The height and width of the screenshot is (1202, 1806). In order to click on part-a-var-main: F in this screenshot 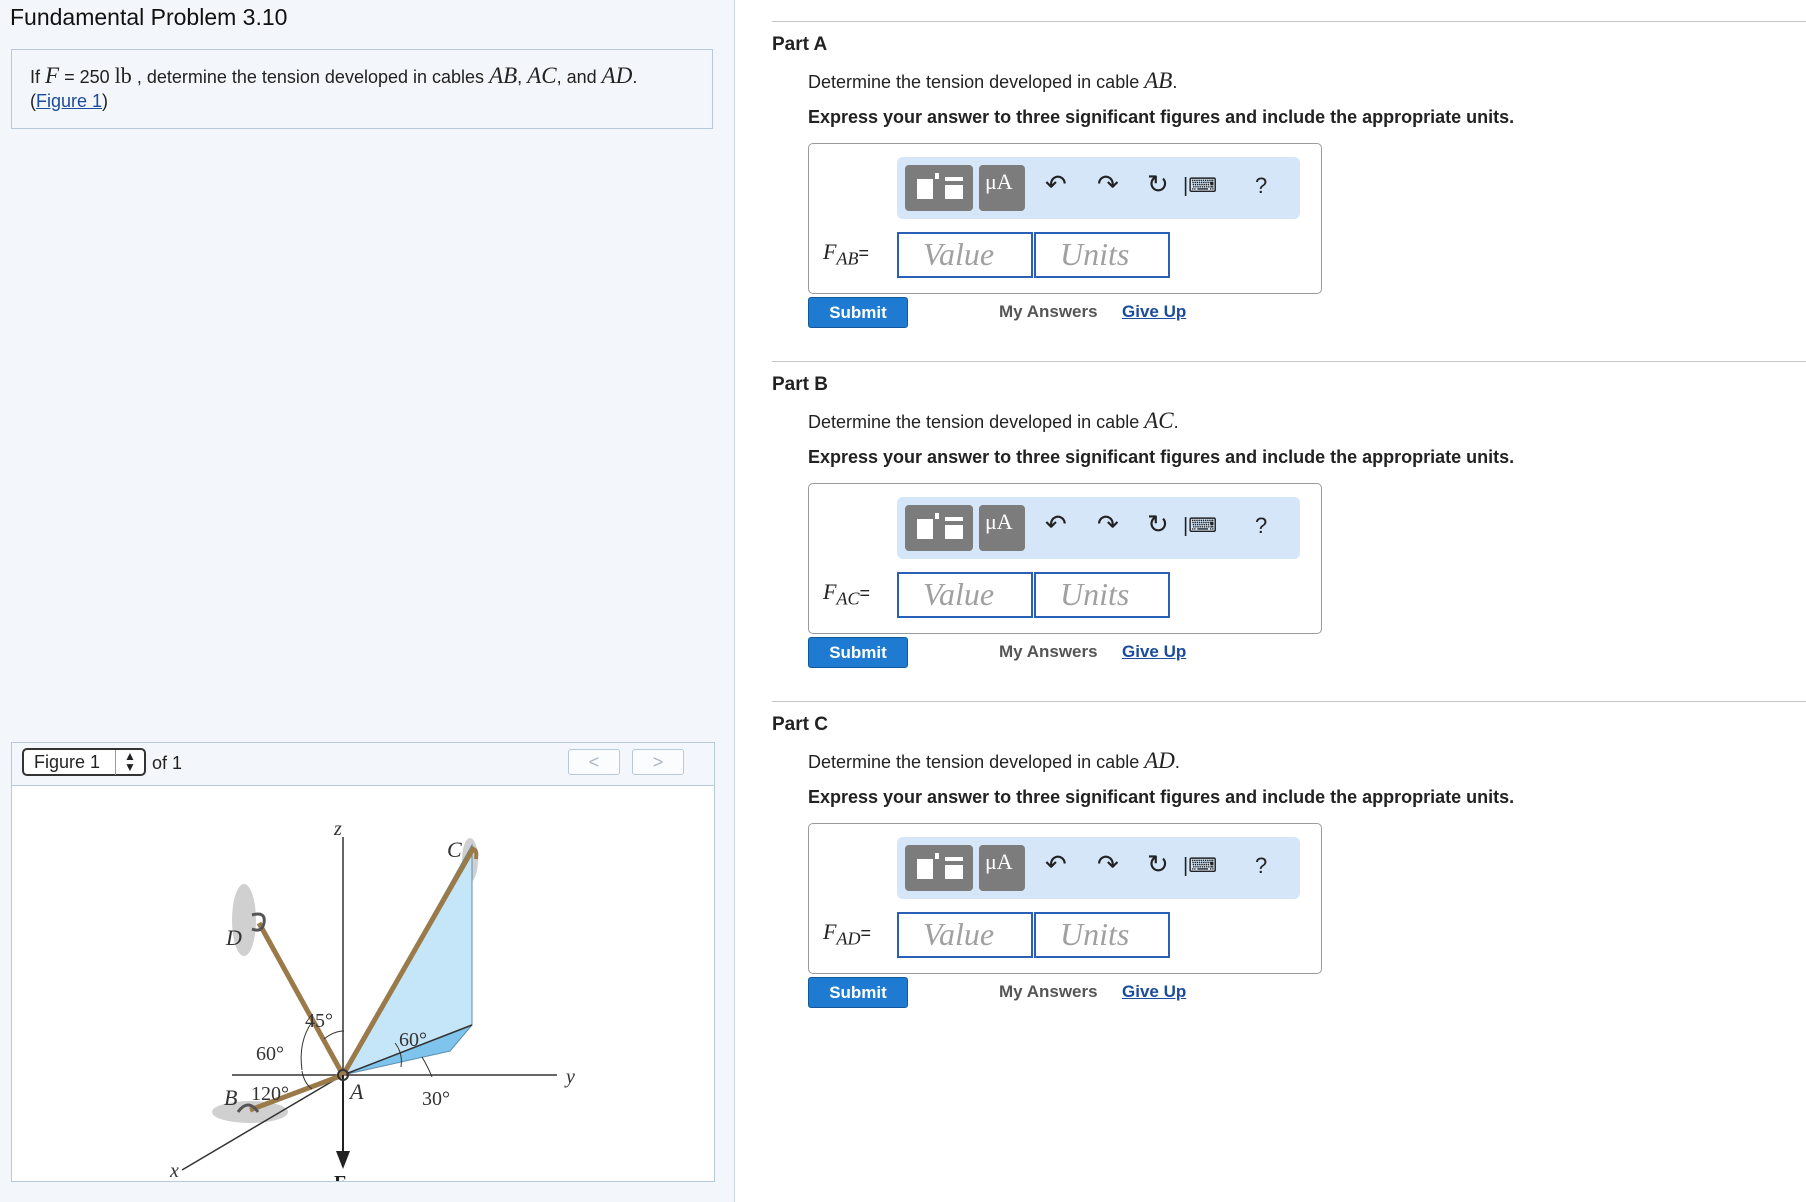, I will do `click(830, 251)`.